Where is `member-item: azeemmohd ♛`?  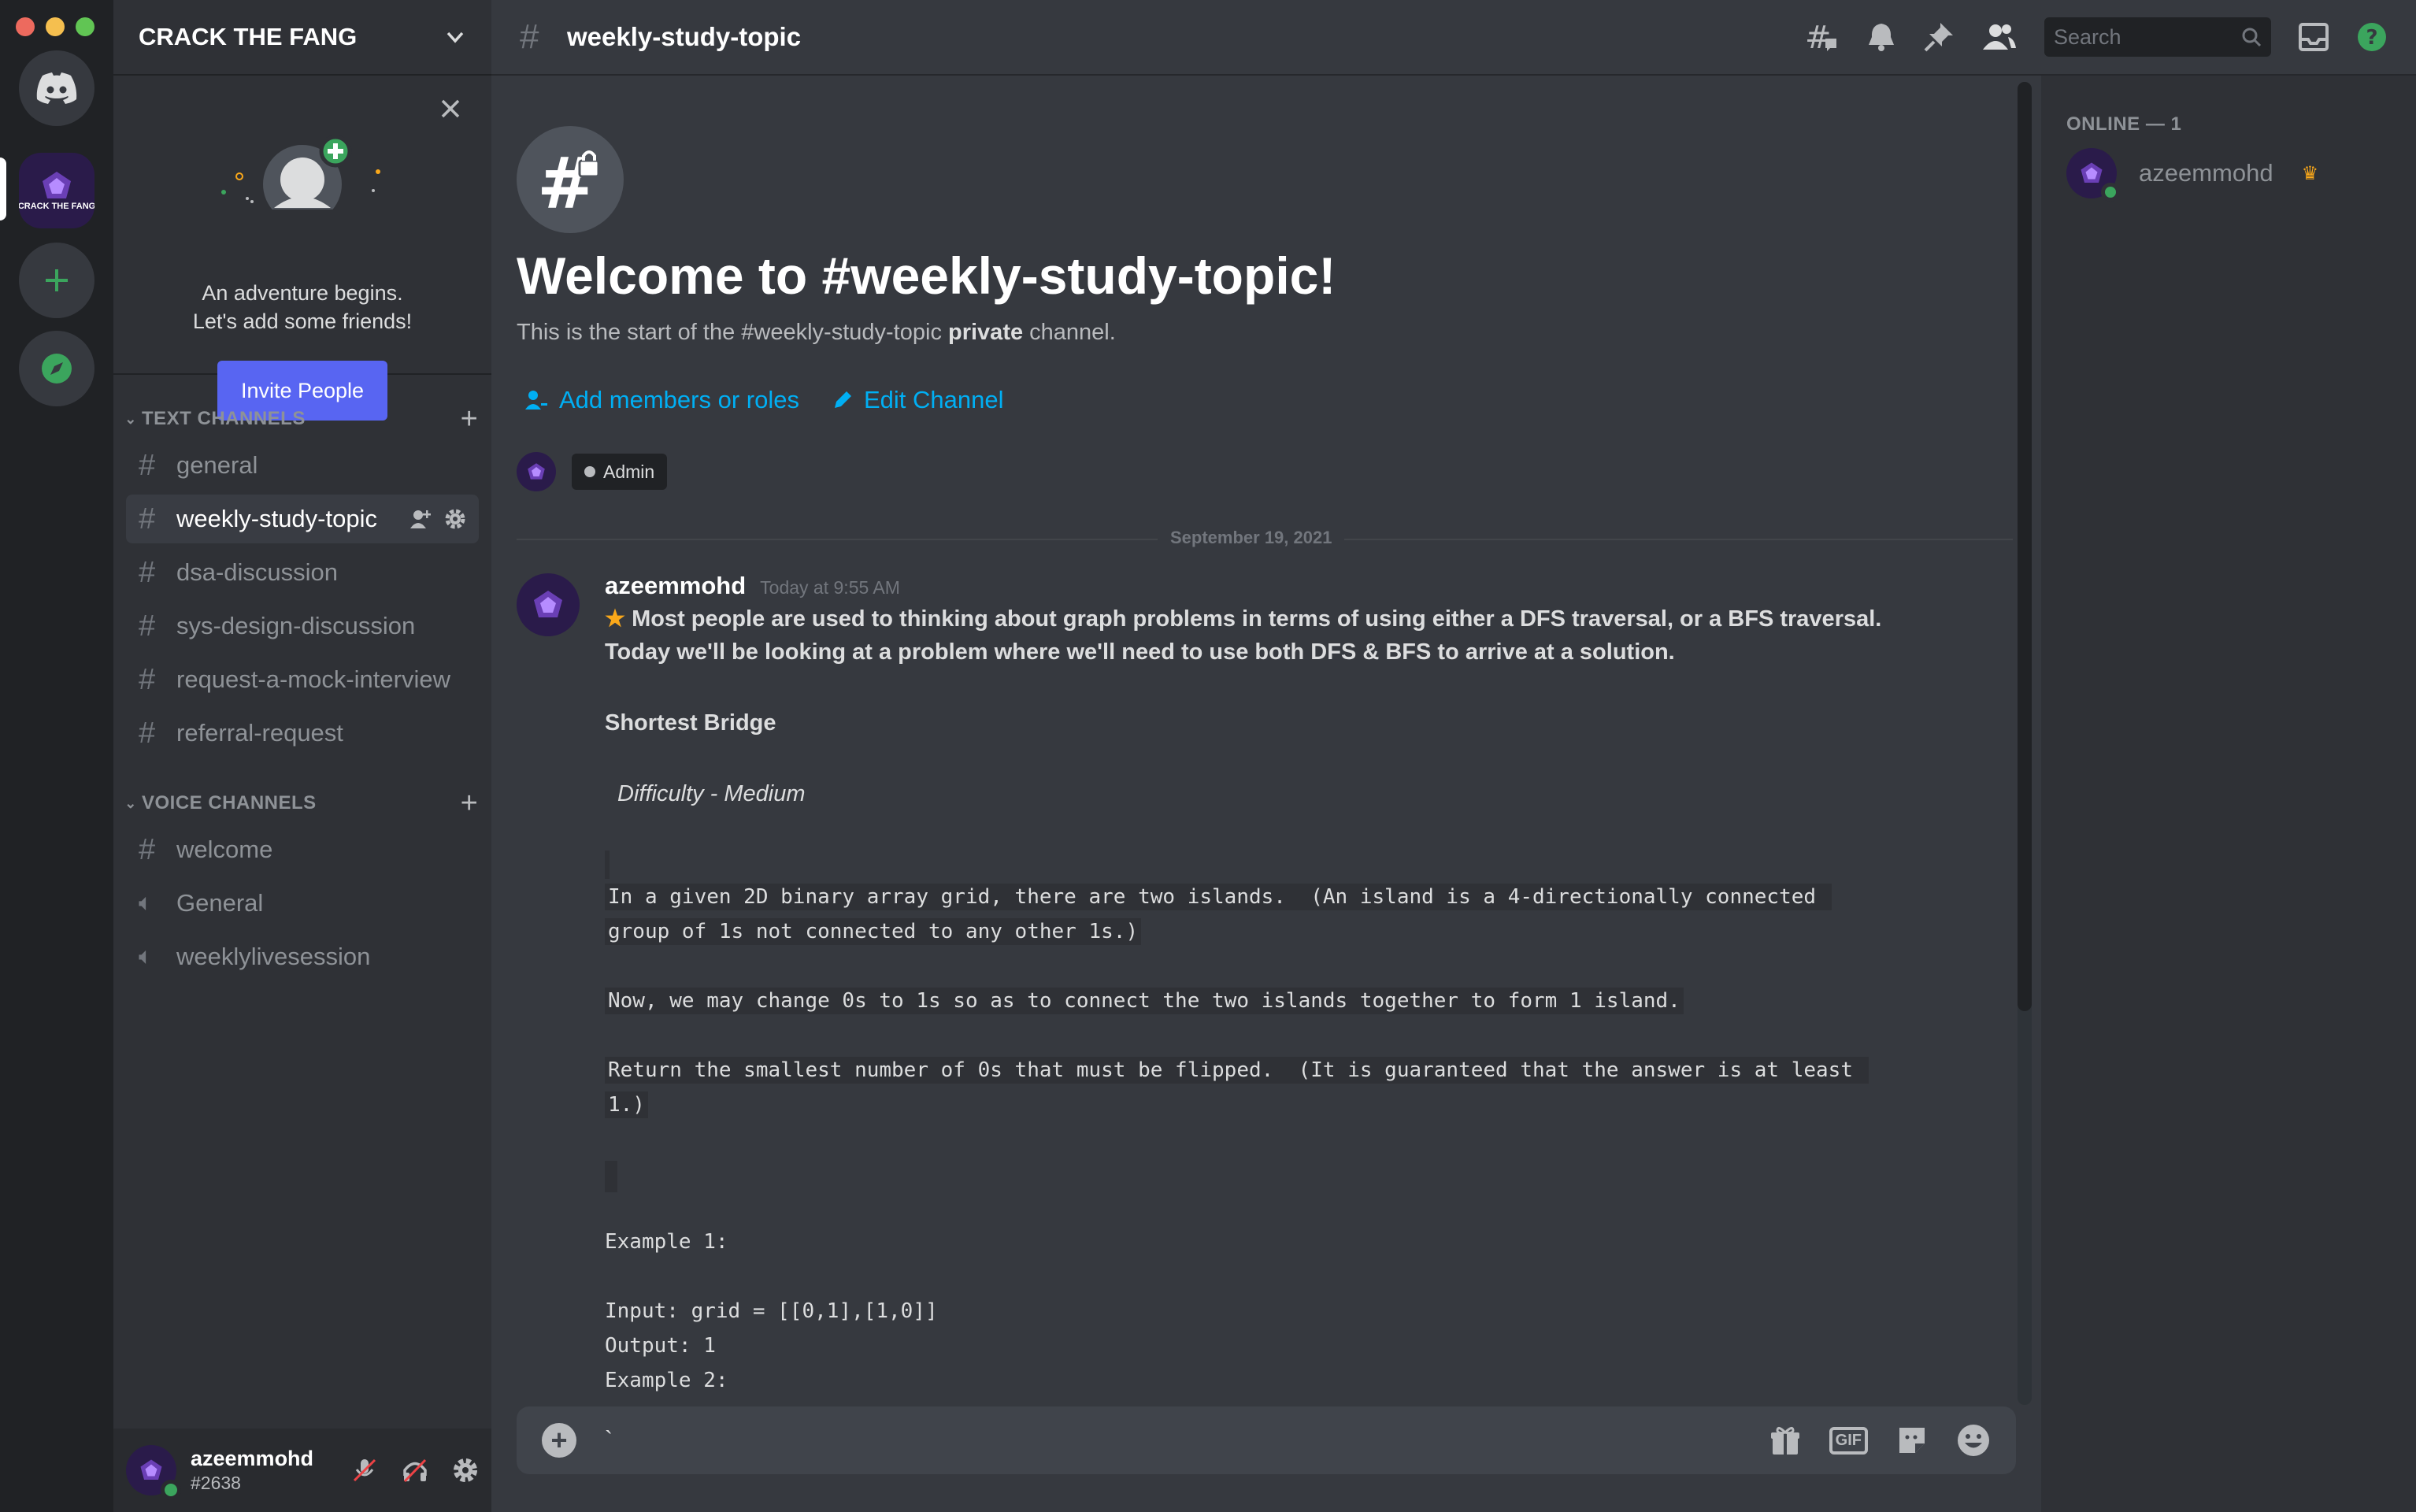
member-item: azeemmohd ♛ is located at coordinates (2192, 175).